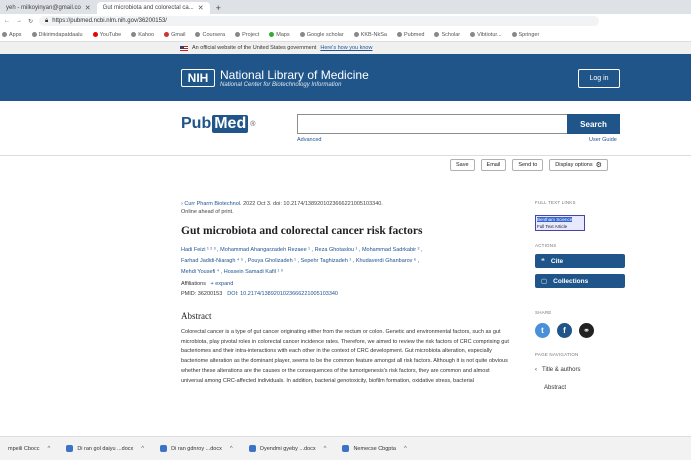 Image resolution: width=691 pixels, height=460 pixels. I want to click on bookmark-item: Coursera, so click(210, 35).